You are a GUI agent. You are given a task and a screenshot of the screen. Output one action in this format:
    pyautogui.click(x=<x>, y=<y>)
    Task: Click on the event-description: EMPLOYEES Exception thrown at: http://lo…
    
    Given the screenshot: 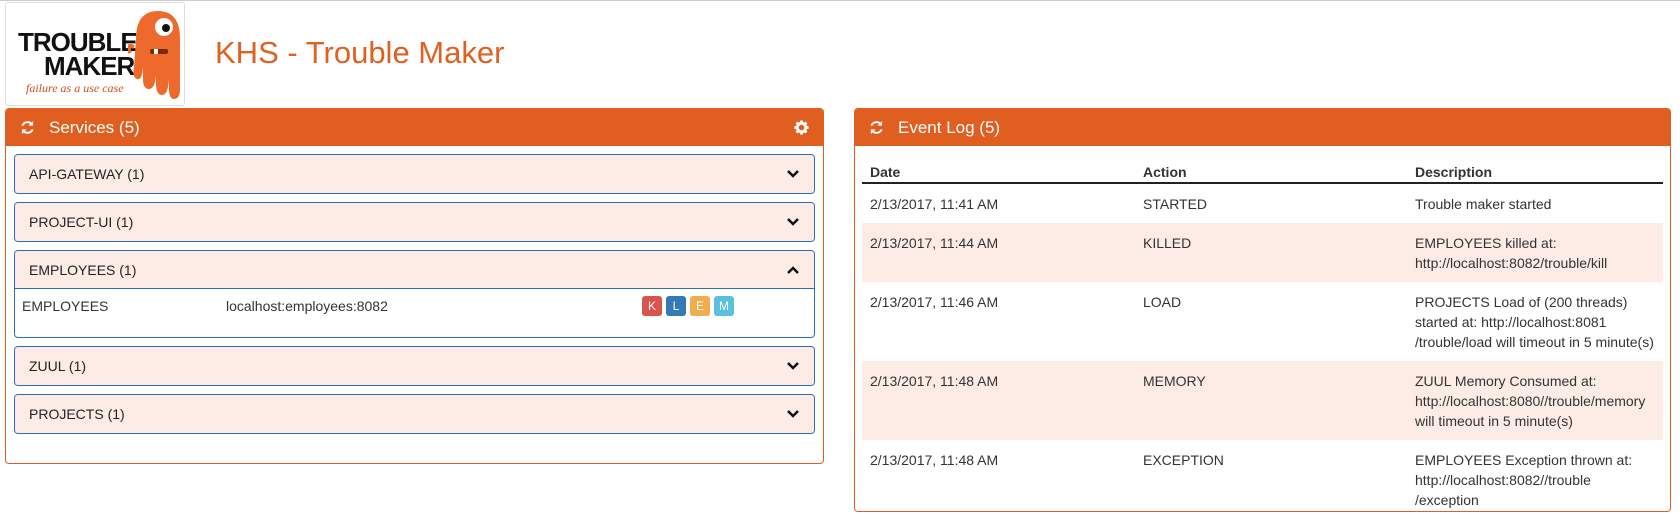 What is the action you would take?
    pyautogui.click(x=1535, y=479)
    